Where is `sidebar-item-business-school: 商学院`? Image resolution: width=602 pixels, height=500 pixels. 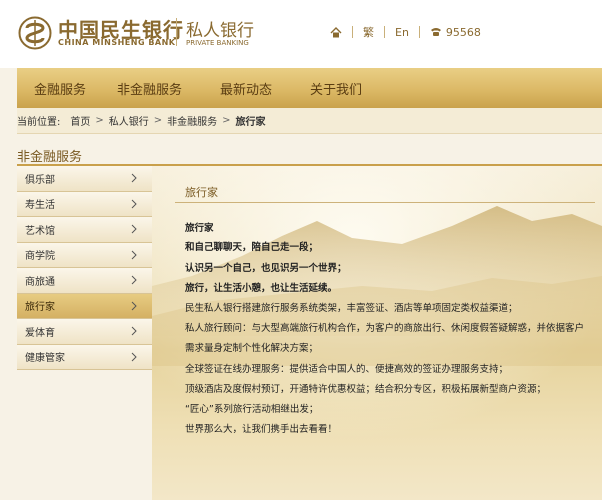 sidebar-item-business-school: 商学院 is located at coordinates (84, 255).